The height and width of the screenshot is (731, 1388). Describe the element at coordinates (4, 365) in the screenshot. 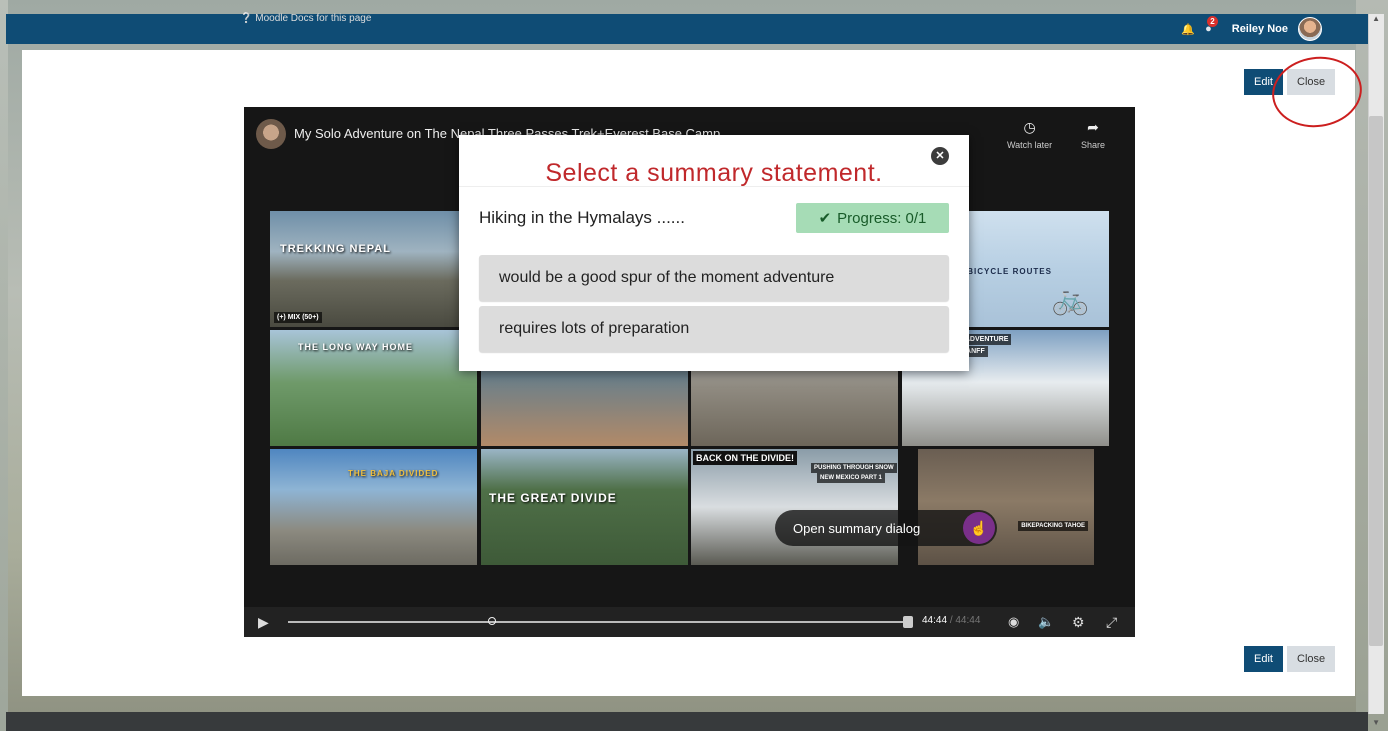

I see `background-left` at that location.